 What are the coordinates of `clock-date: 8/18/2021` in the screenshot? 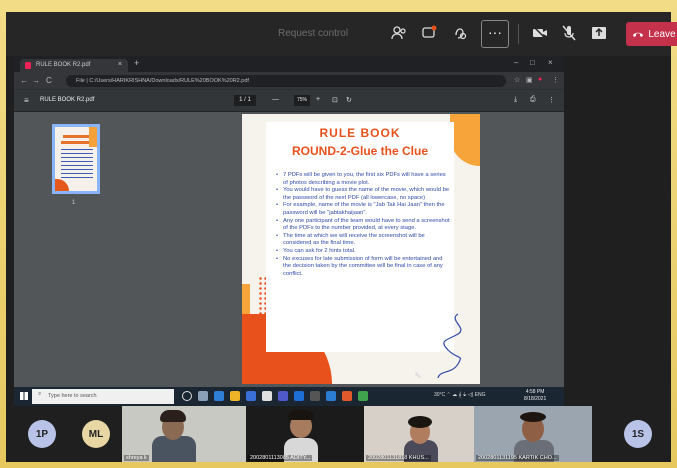 It's located at (535, 399).